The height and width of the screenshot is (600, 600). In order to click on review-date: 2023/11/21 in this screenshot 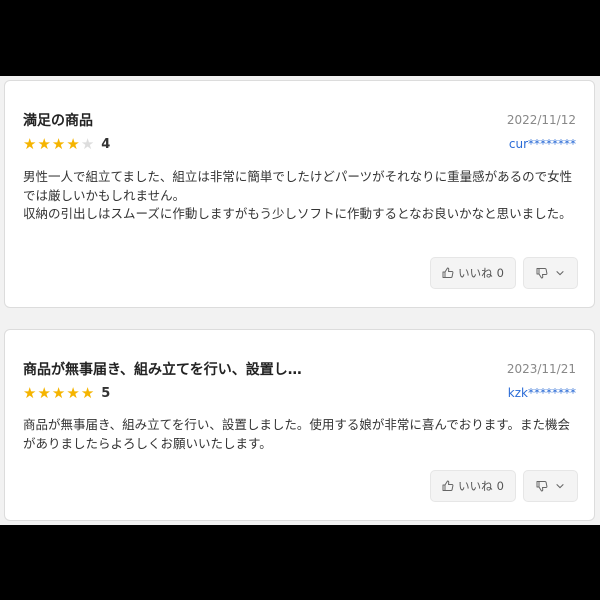, I will do `click(541, 369)`.